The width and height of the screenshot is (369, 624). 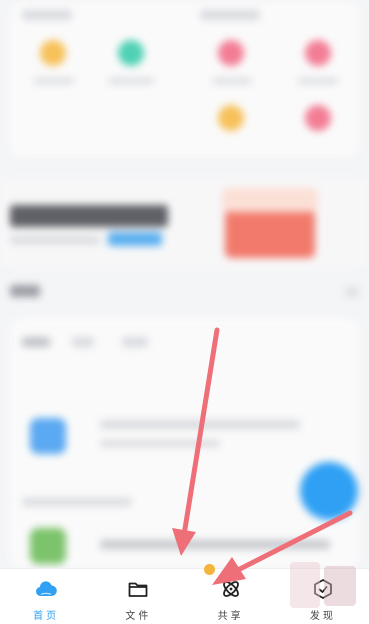 I want to click on tab-files: 文件, so click(x=138, y=596).